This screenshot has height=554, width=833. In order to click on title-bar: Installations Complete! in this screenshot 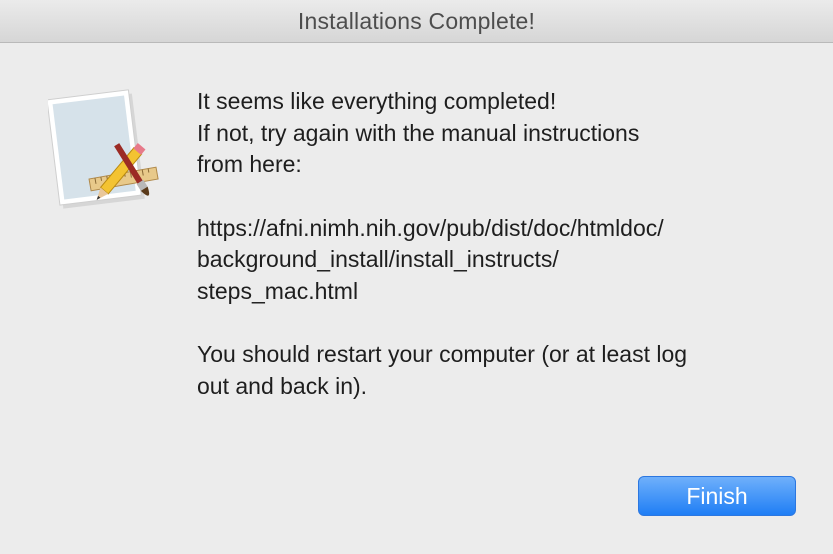, I will do `click(416, 21)`.